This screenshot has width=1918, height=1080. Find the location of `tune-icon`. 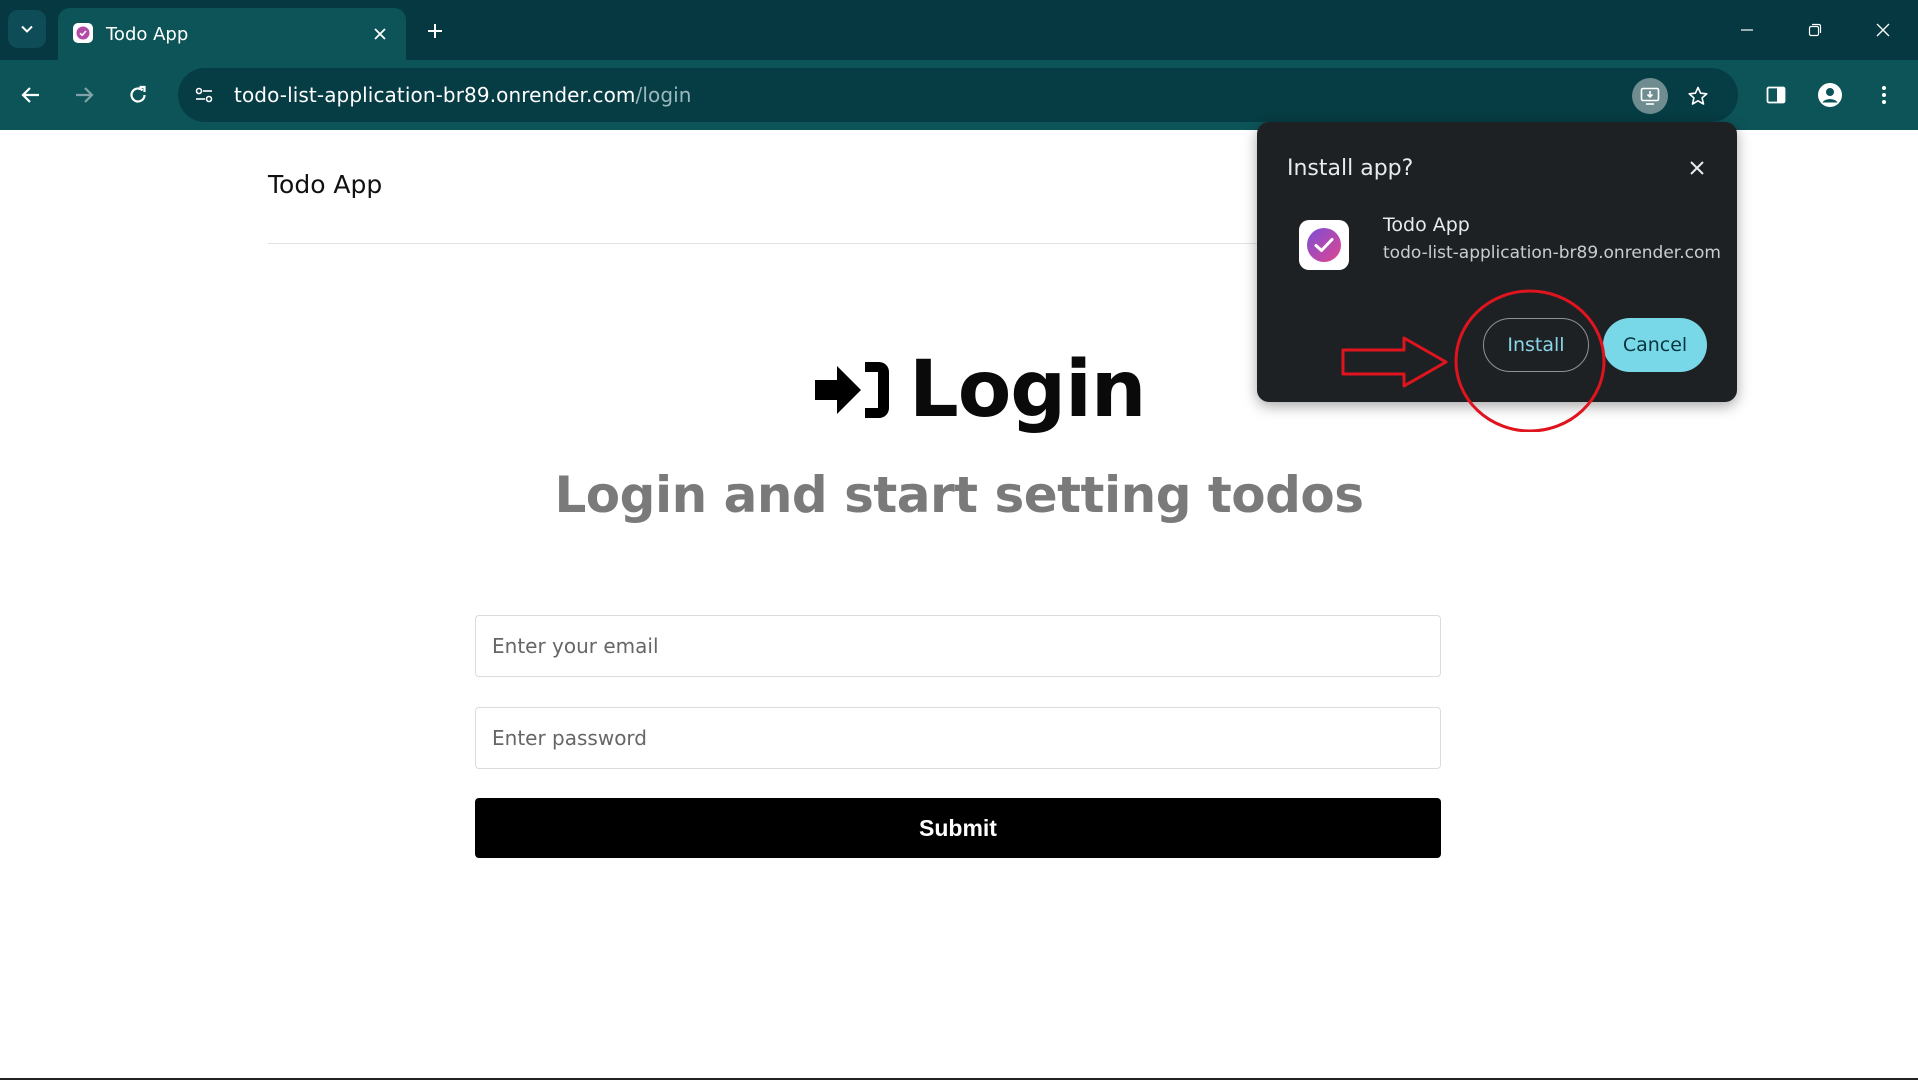

tune-icon is located at coordinates (204, 95).